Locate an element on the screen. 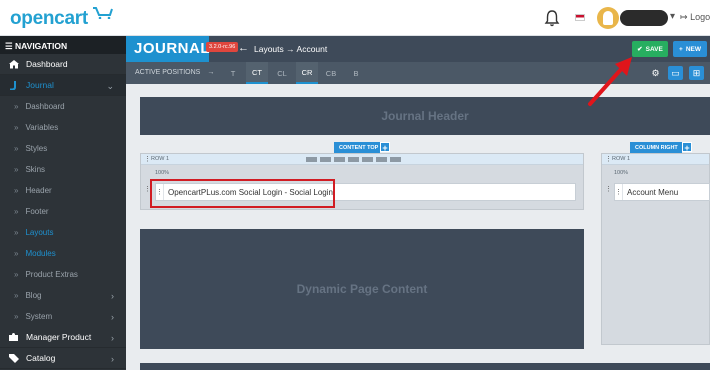 The height and width of the screenshot is (370, 710). sidebar-item-label: Catalog is located at coordinates (41, 358).